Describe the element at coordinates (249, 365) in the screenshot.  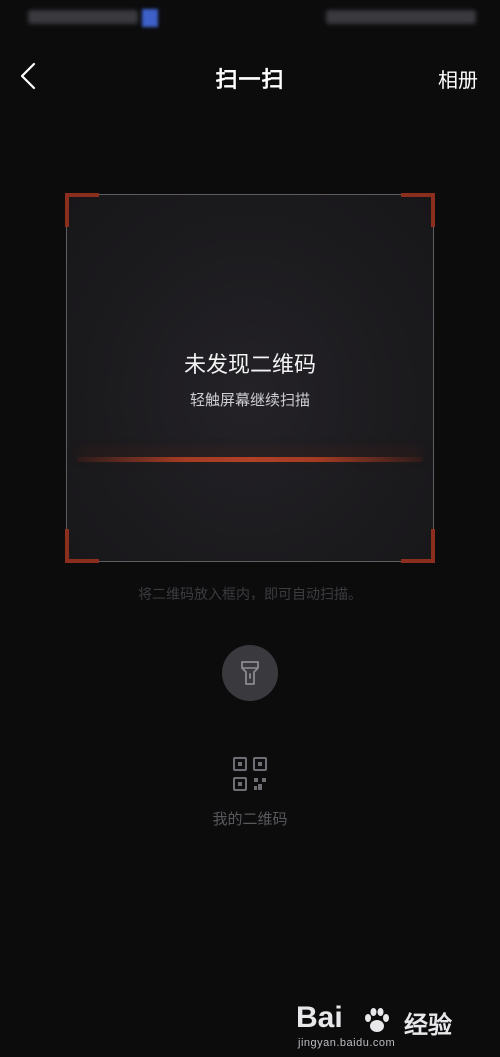
I see `scan-status-text: 未发现二维码` at that location.